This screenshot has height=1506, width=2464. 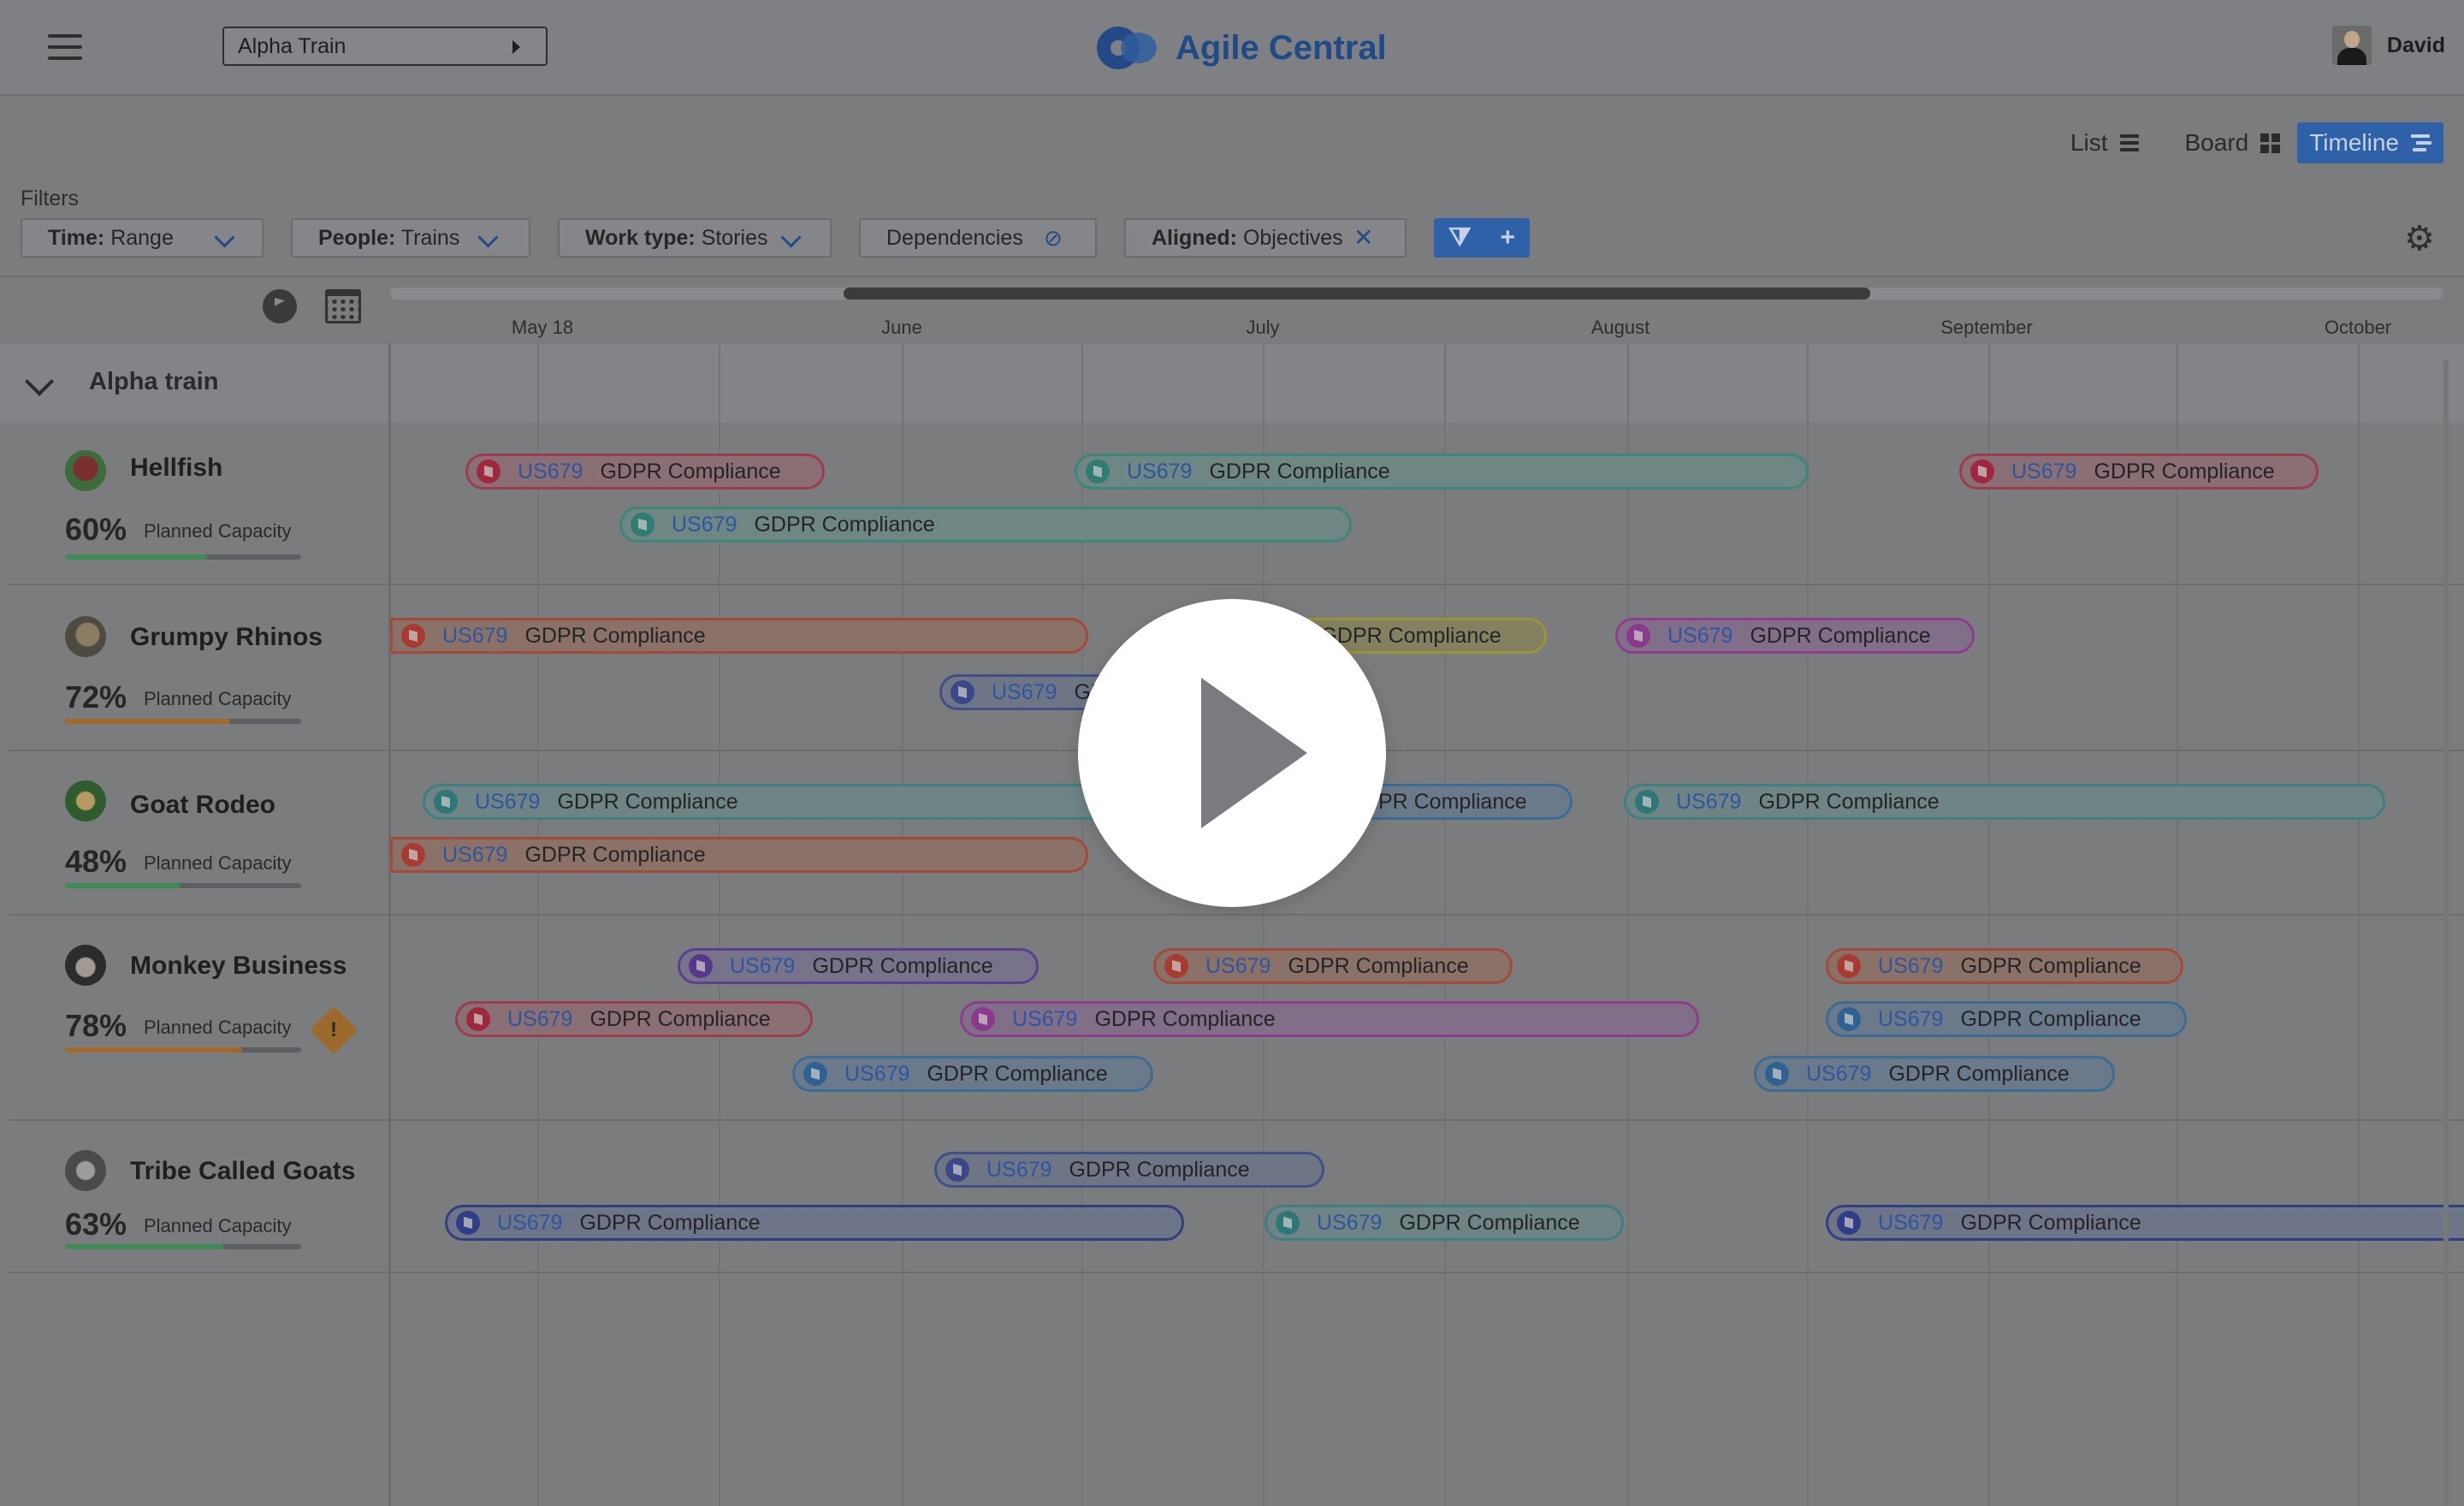 I want to click on filter-aligned: Aligned: Objectives ✕, so click(x=1265, y=238).